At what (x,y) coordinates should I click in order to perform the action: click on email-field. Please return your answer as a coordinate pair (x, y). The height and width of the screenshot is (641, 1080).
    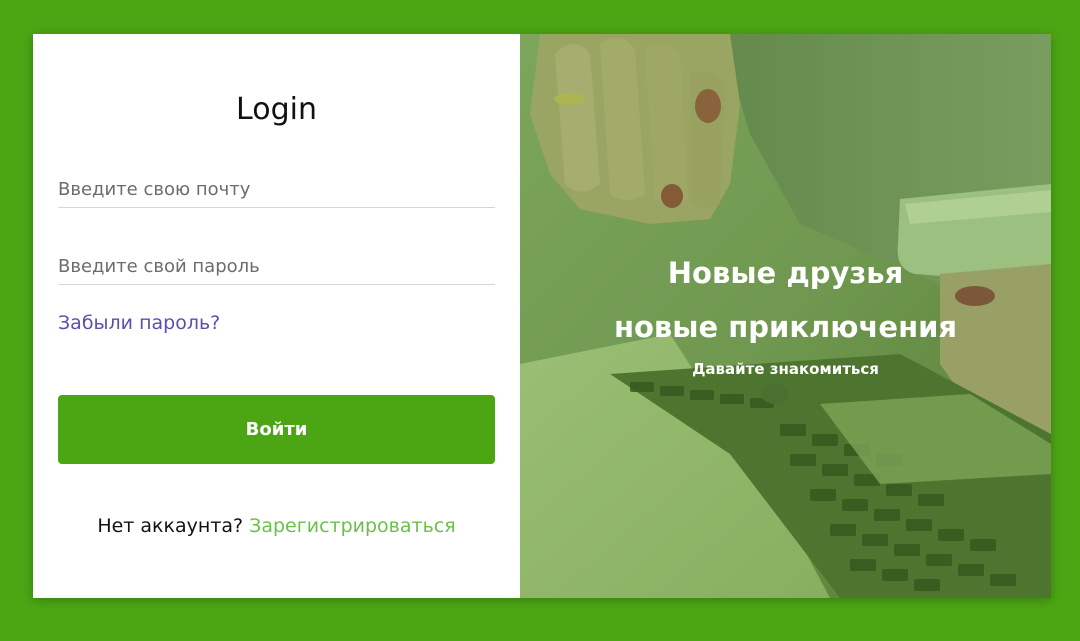
    Looking at the image, I should click on (276, 189).